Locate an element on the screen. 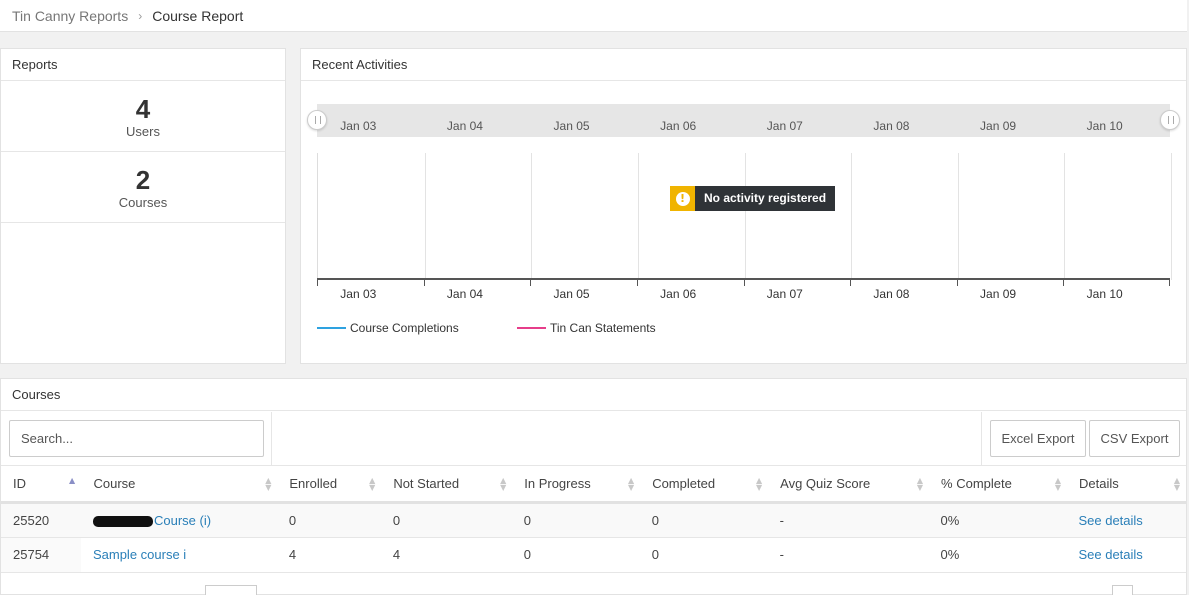  x-tick-label: Jan 09 is located at coordinates (998, 294).